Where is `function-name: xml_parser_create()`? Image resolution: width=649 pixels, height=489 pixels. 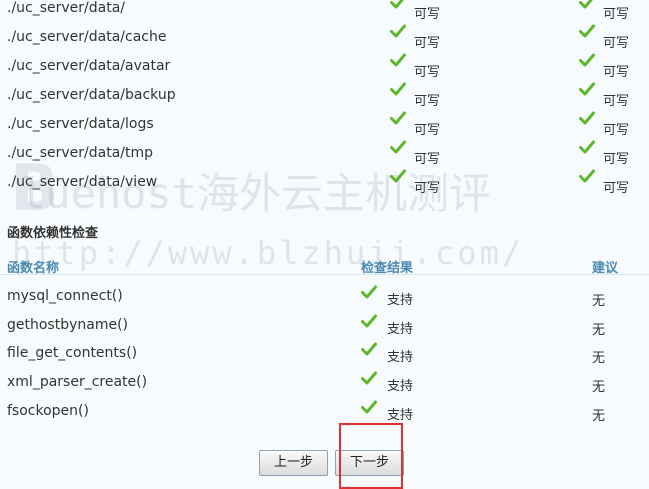 function-name: xml_parser_create() is located at coordinates (77, 382).